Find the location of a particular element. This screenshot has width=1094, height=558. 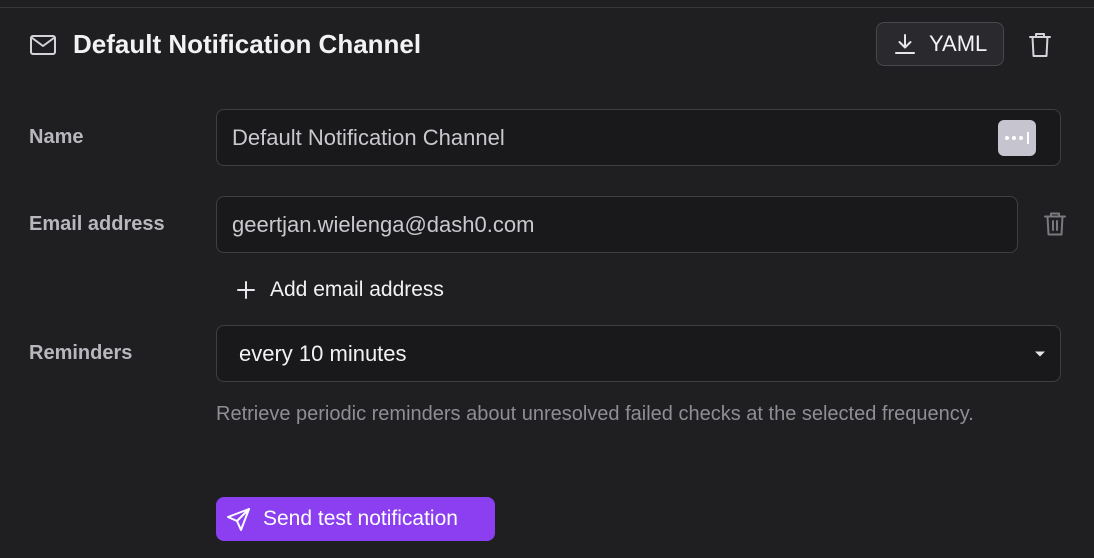

send-icon is located at coordinates (238, 519).